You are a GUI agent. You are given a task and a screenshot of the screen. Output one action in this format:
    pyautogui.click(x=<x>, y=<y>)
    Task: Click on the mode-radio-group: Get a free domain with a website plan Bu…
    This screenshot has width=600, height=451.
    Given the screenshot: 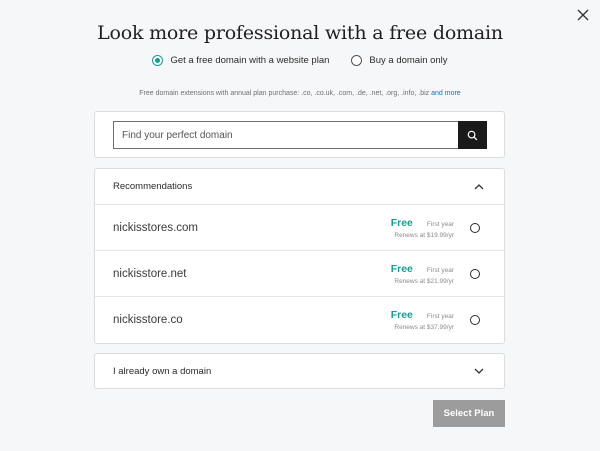 What is the action you would take?
    pyautogui.click(x=300, y=60)
    